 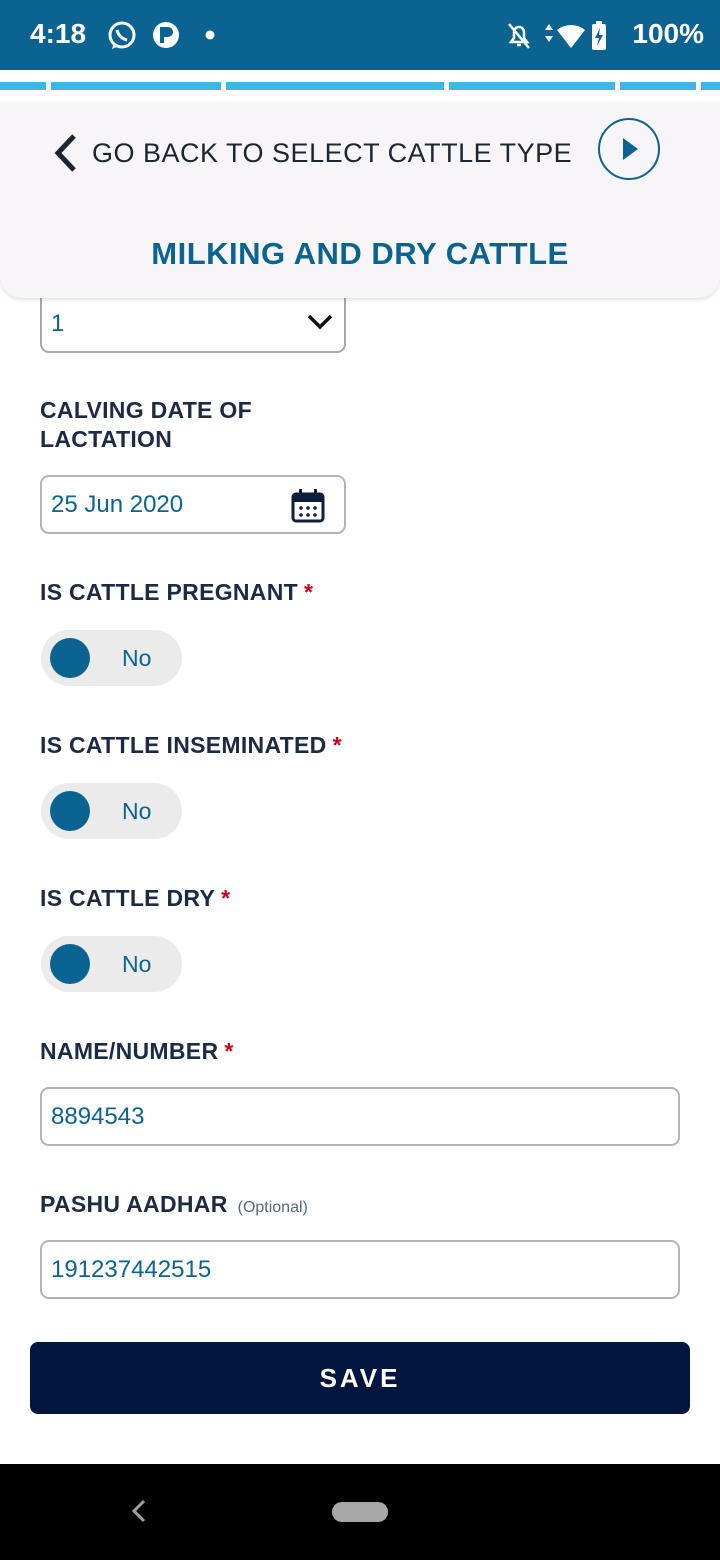 What do you see at coordinates (272, 1207) in the screenshot?
I see `optional-marker: (Optional)` at bounding box center [272, 1207].